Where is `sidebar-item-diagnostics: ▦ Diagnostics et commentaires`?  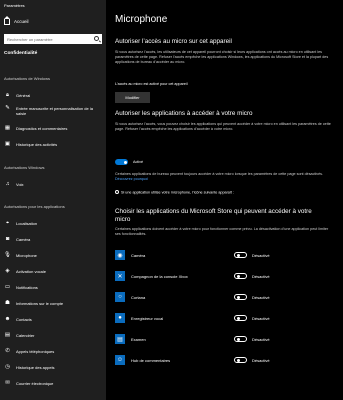
sidebar-item-diagnostics: ▦ Diagnostics et commentaires is located at coordinates (53, 128).